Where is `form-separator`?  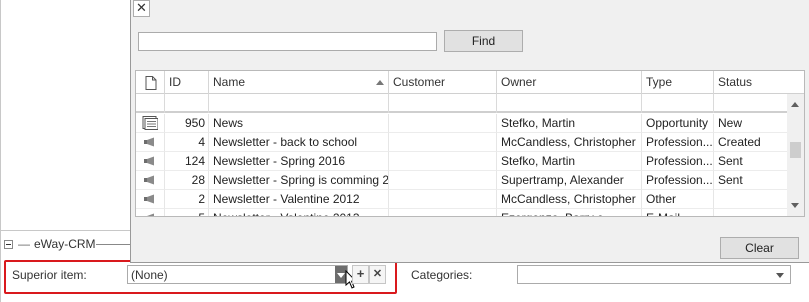
form-separator is located at coordinates (65, 230).